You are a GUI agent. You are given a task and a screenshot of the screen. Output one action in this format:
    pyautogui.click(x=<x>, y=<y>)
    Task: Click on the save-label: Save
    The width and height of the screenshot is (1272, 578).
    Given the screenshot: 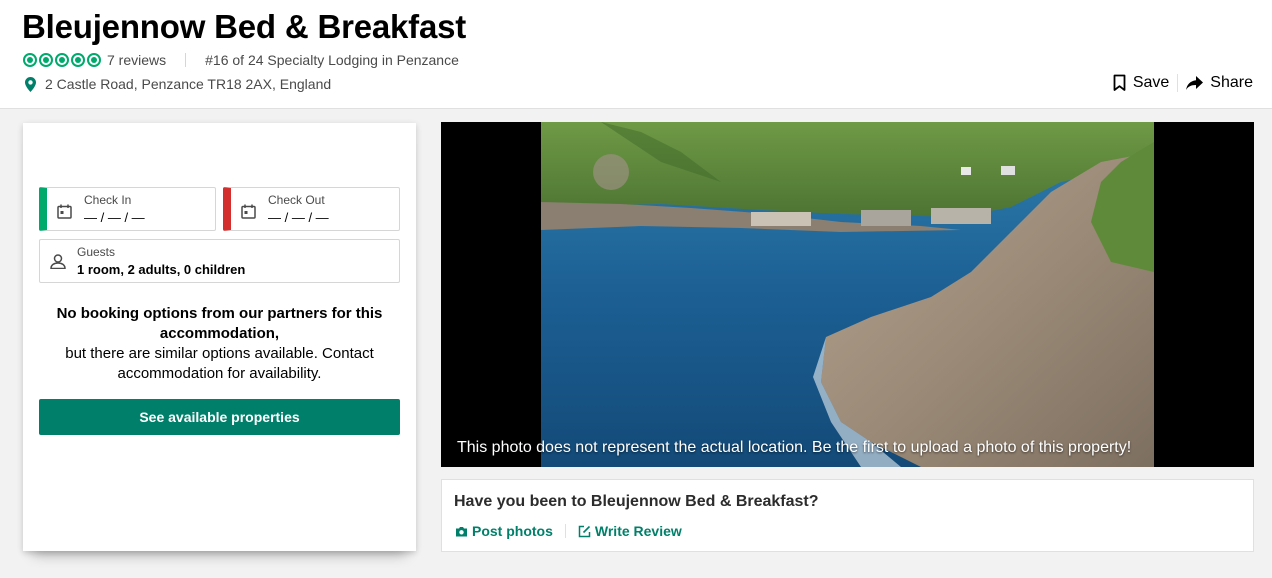 What is the action you would take?
    pyautogui.click(x=1151, y=82)
    